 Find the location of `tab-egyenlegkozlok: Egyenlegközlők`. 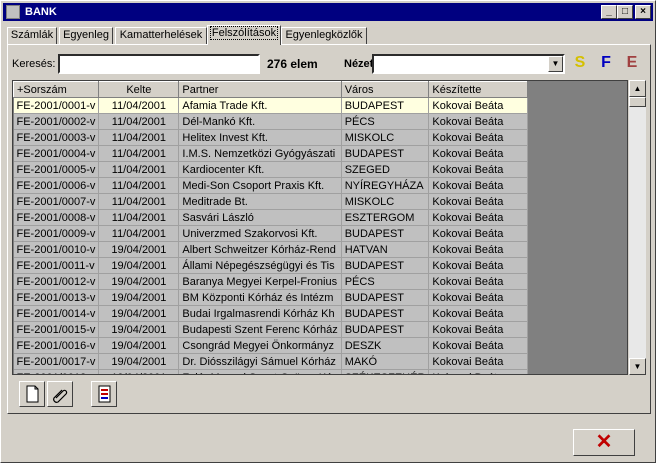

tab-egyenlegkozlok: Egyenlegközlők is located at coordinates (324, 35).